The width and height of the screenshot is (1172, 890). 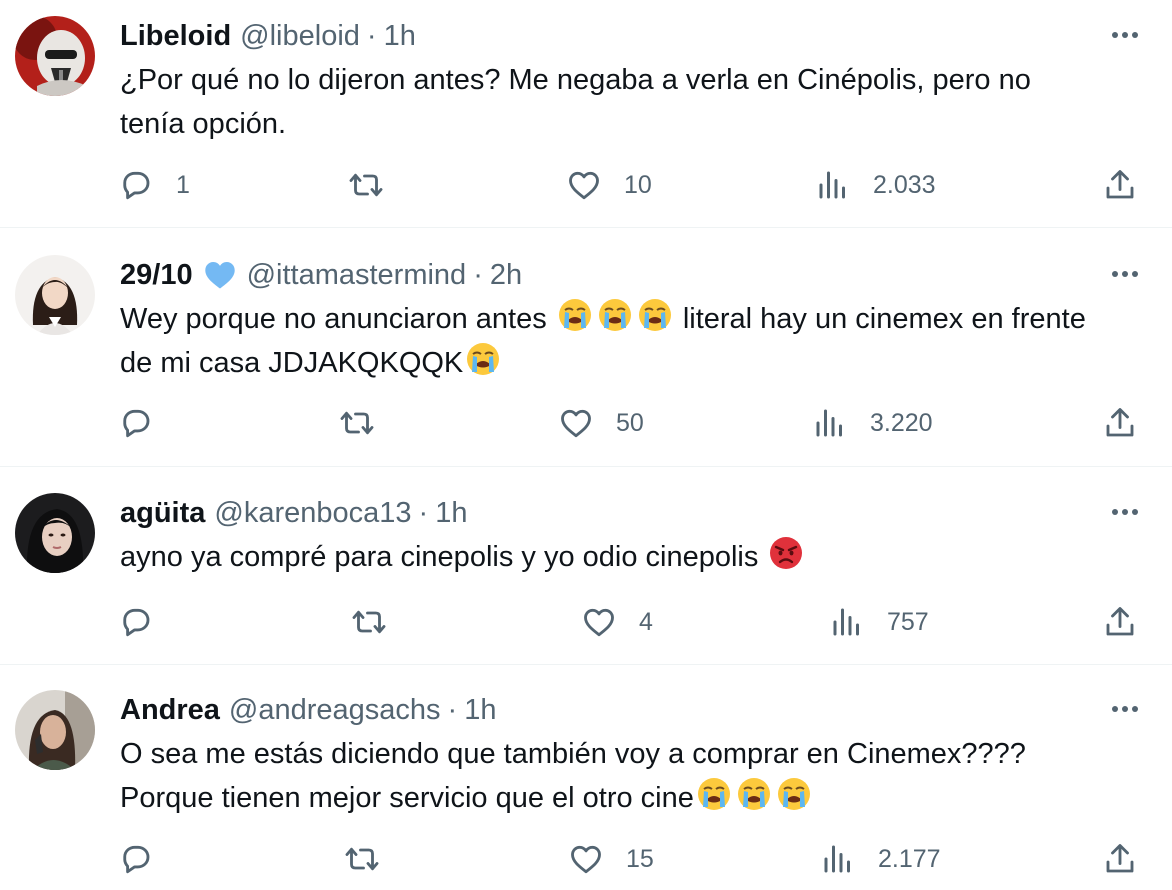 What do you see at coordinates (357, 275) in the screenshot?
I see `user-handle: @ittamastermind` at bounding box center [357, 275].